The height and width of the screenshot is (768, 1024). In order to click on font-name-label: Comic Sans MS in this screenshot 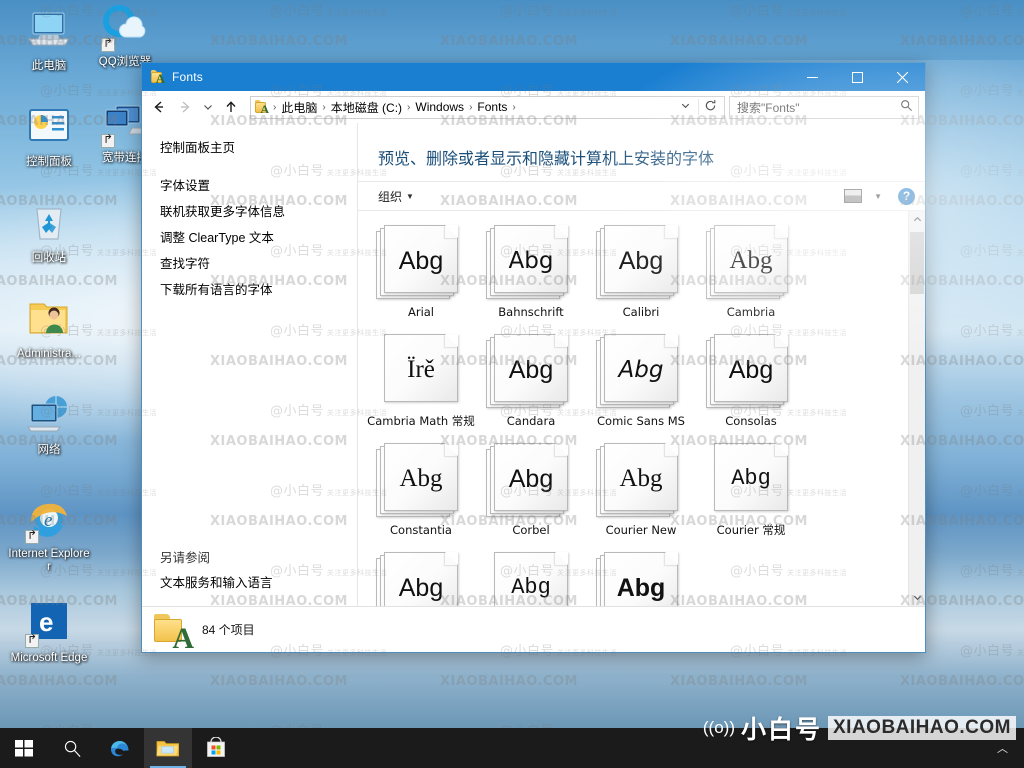, I will do `click(641, 421)`.